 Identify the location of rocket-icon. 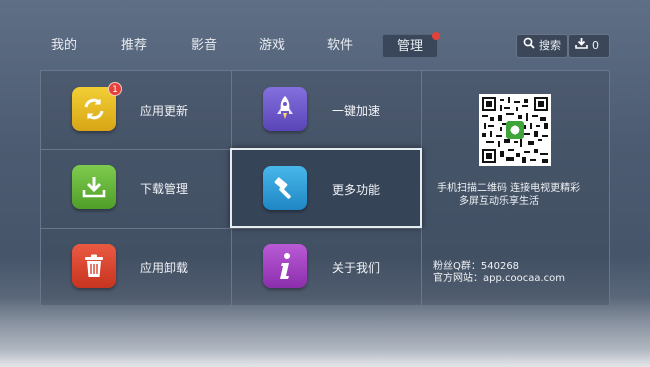
(285, 109).